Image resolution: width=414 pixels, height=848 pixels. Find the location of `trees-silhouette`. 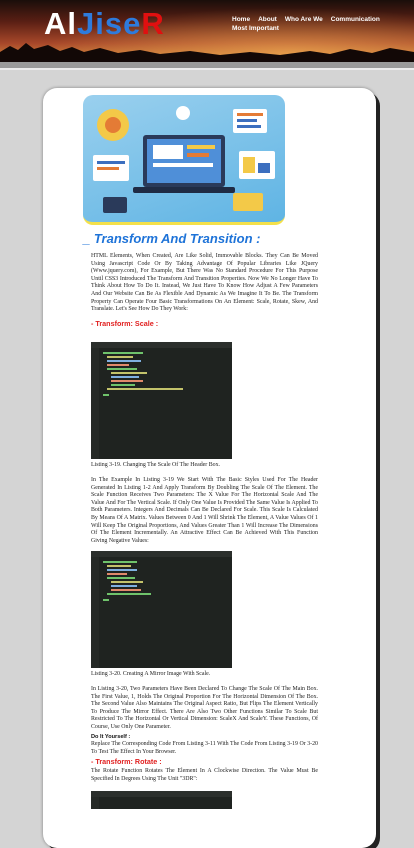

trees-silhouette is located at coordinates (207, 52).